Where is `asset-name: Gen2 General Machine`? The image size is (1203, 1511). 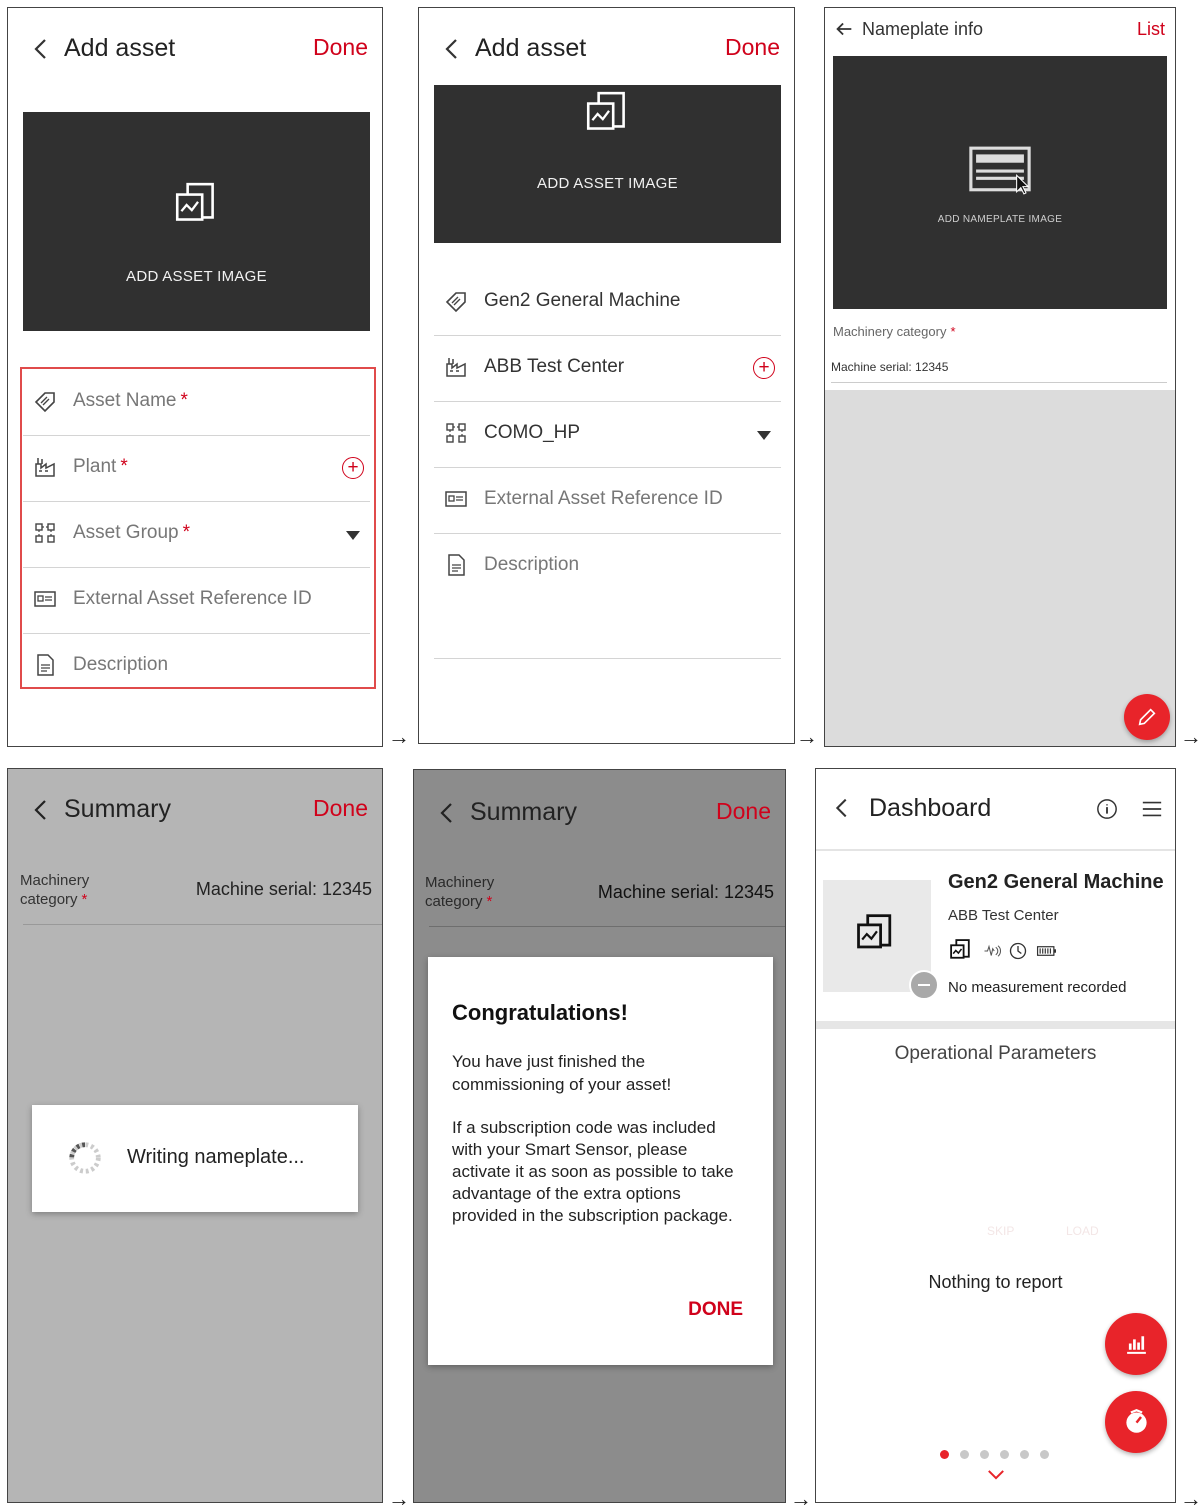
asset-name: Gen2 General Machine is located at coordinates (1056, 882).